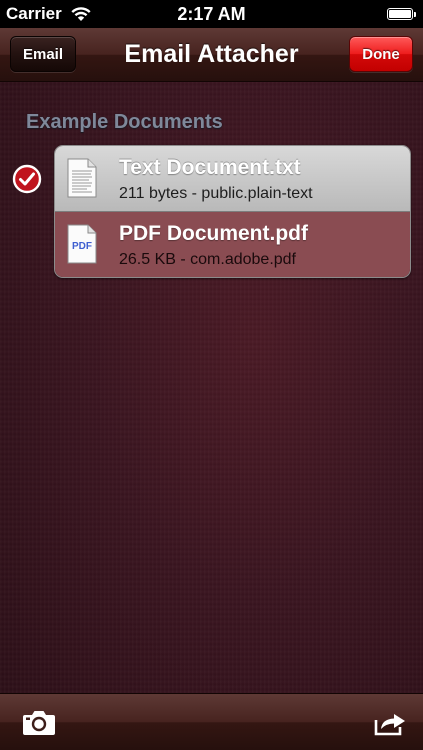 Image resolution: width=423 pixels, height=750 pixels. What do you see at coordinates (216, 193) in the screenshot?
I see `list-item-subtitle: 211 bytes - public.plain-text` at bounding box center [216, 193].